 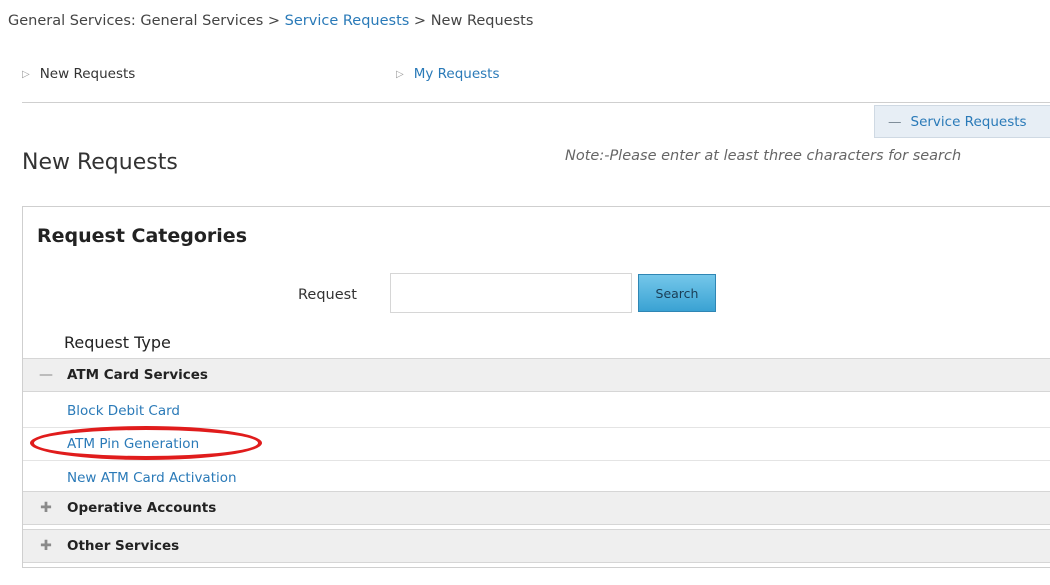 I want to click on group-operative-accounts: ✚ Operative Accounts, so click(x=536, y=508).